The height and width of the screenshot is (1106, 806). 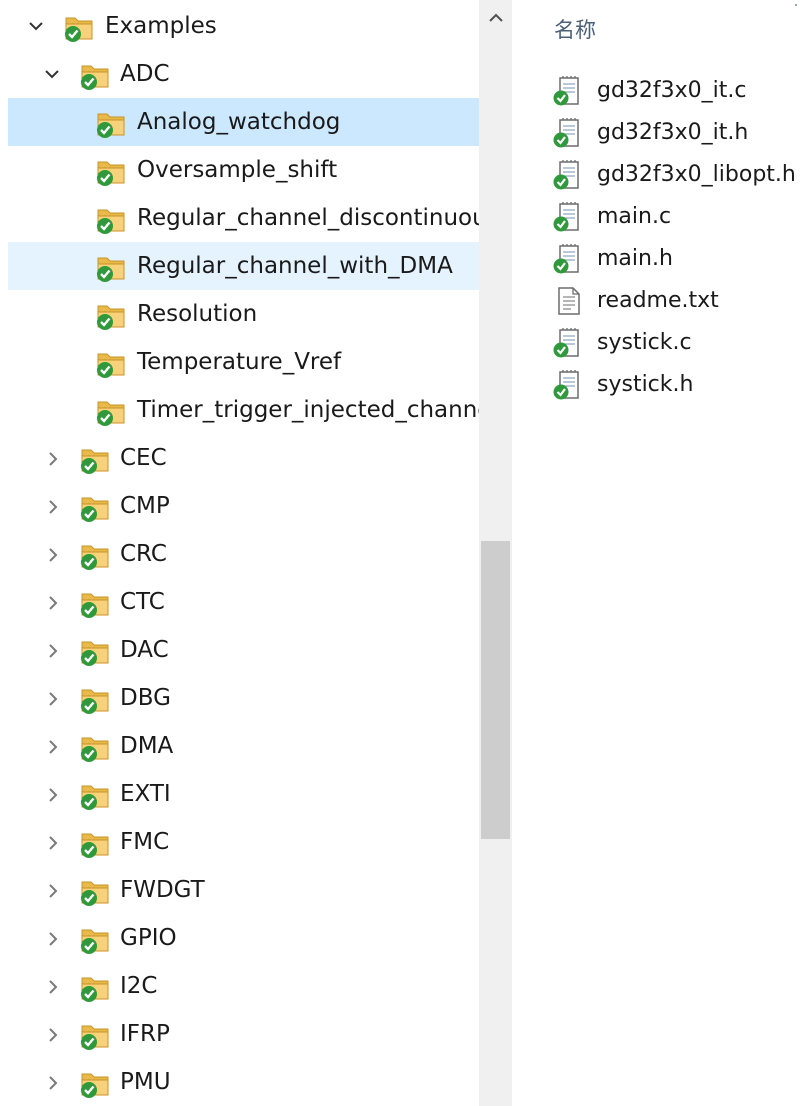 What do you see at coordinates (295, 266) in the screenshot?
I see `tree-item-label: Regular_channel_with_DMA` at bounding box center [295, 266].